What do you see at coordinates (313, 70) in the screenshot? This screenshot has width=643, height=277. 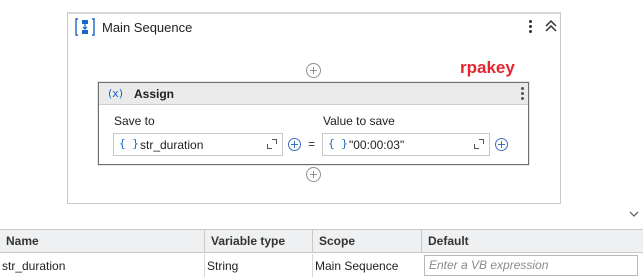 I see `add-activity-top-icon` at bounding box center [313, 70].